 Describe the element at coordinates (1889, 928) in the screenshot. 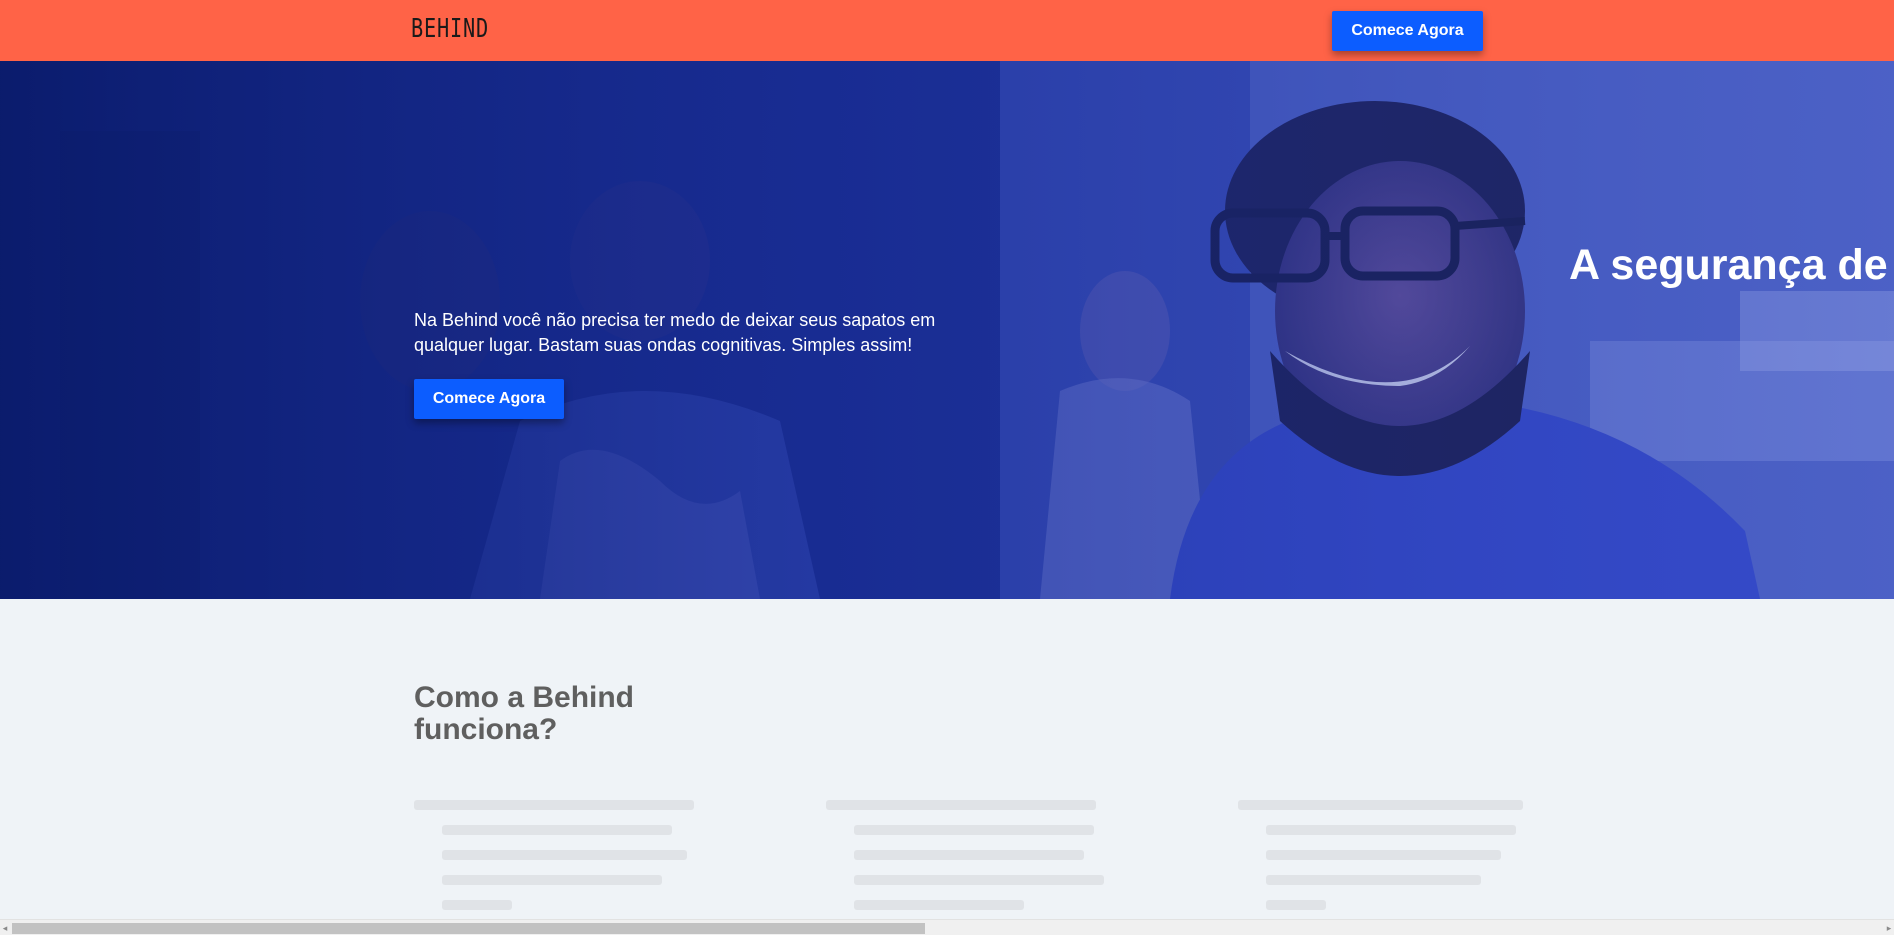

I see `triangle-right-icon: ▸` at that location.